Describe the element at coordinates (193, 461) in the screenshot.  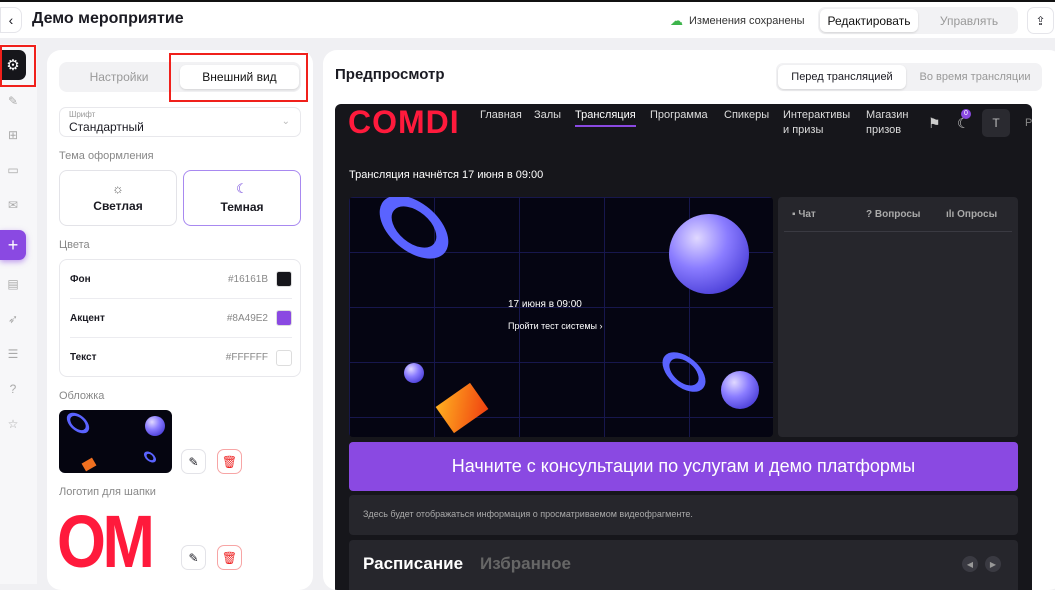
I see `edit-cover-button: ✎` at that location.